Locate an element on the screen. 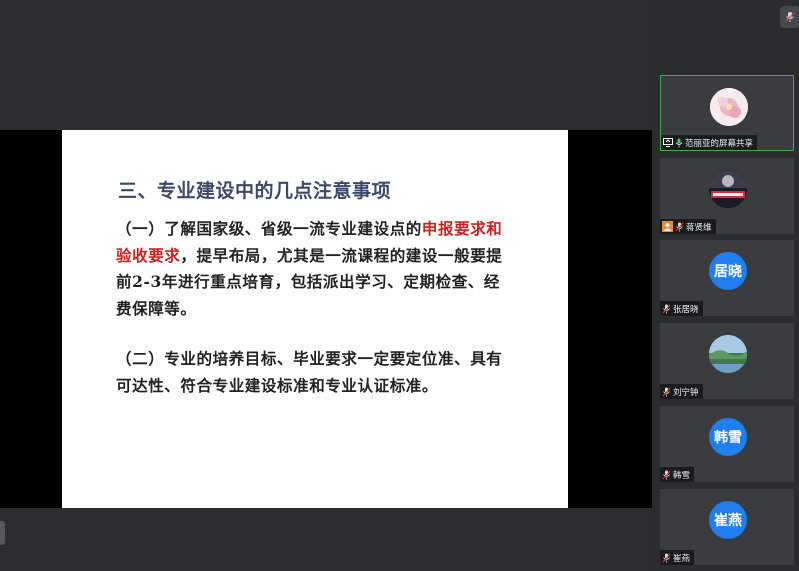  participant-name: 范丽亚的屏幕共享 is located at coordinates (719, 143).